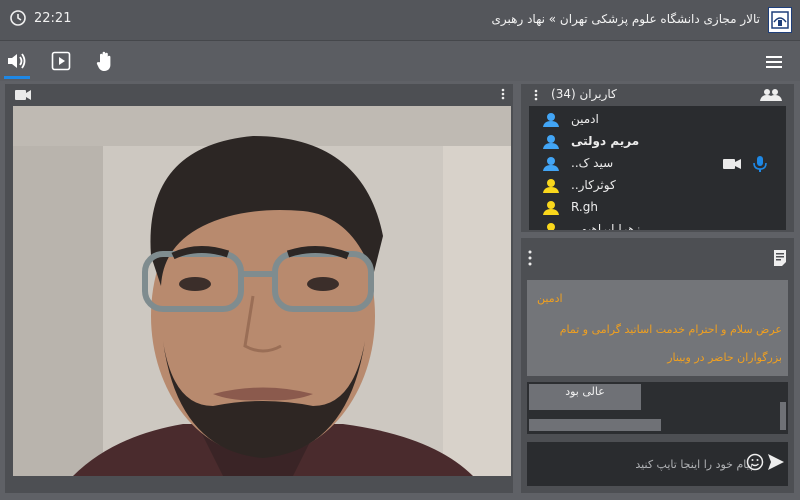  I want to click on user-name: زهرا ابراهیمی, so click(606, 226).